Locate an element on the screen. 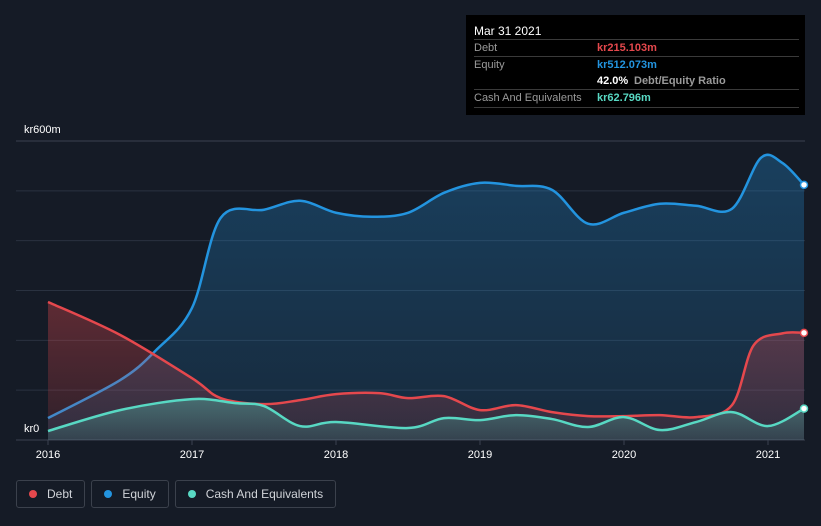 The width and height of the screenshot is (821, 526). legend-label: Equity is located at coordinates (139, 494).